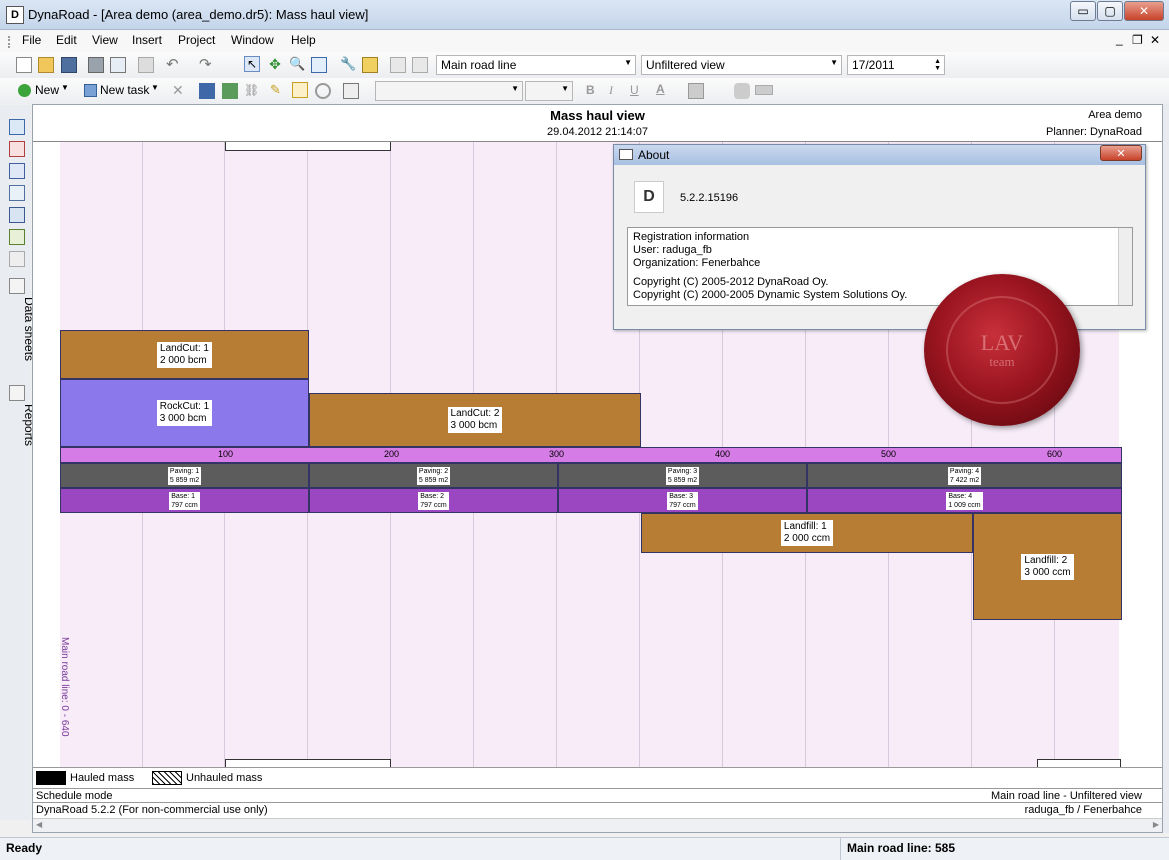 The image size is (1169, 860). Describe the element at coordinates (681, 496) in the screenshot. I see `block-name: Base: 3` at that location.